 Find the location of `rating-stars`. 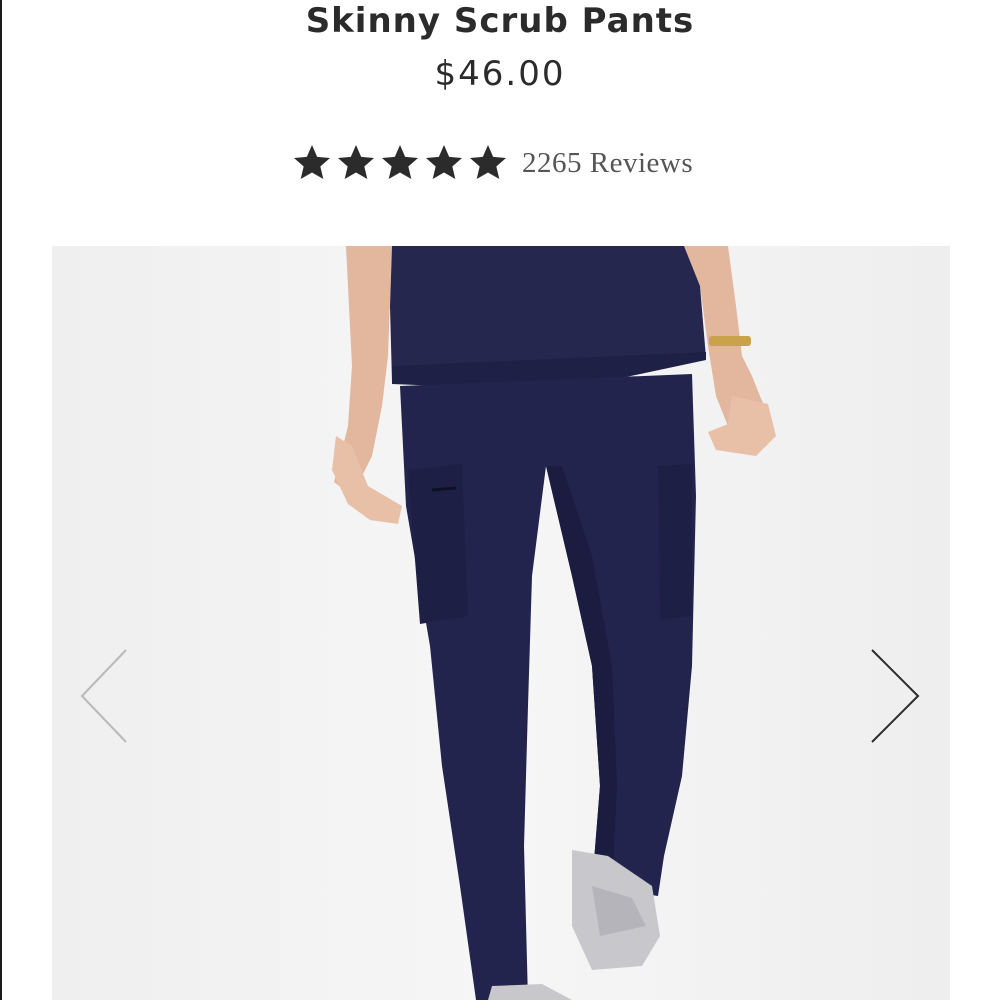

rating-stars is located at coordinates (402, 163).